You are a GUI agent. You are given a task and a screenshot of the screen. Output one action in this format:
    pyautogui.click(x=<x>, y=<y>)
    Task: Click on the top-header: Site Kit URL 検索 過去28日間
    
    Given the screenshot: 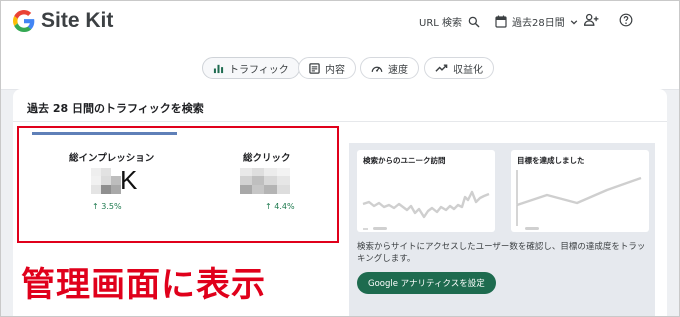 What is the action you would take?
    pyautogui.click(x=340, y=24)
    